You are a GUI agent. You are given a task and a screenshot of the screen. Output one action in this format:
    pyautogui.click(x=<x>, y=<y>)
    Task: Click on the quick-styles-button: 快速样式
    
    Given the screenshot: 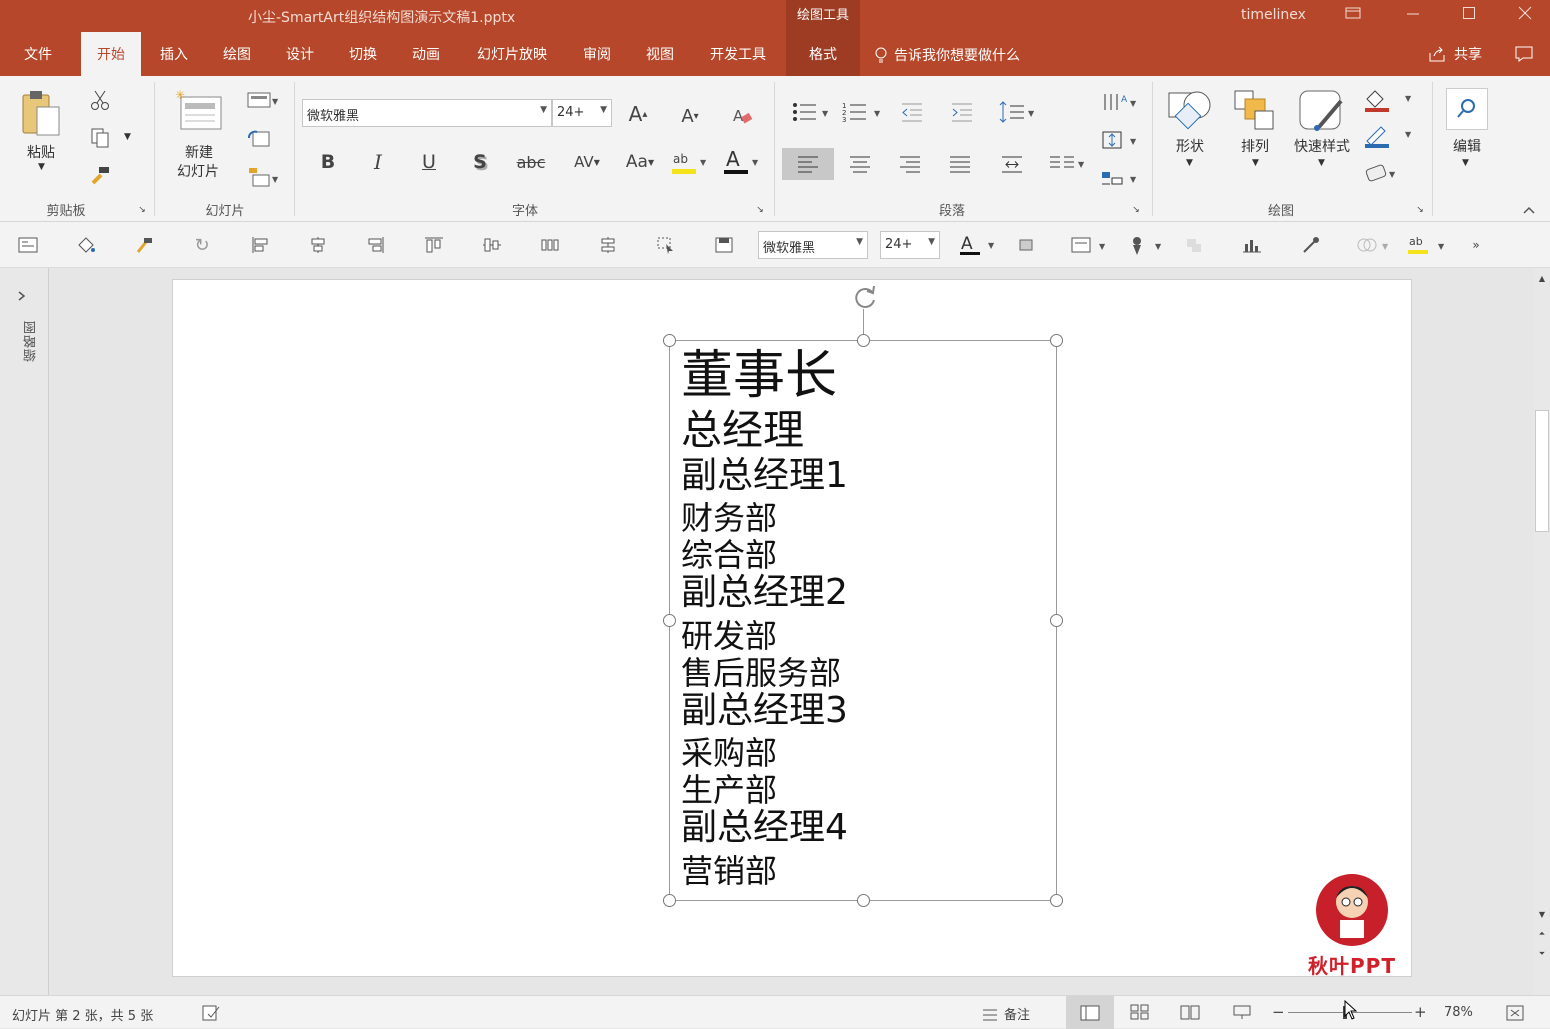 What is the action you would take?
    pyautogui.click(x=1322, y=146)
    